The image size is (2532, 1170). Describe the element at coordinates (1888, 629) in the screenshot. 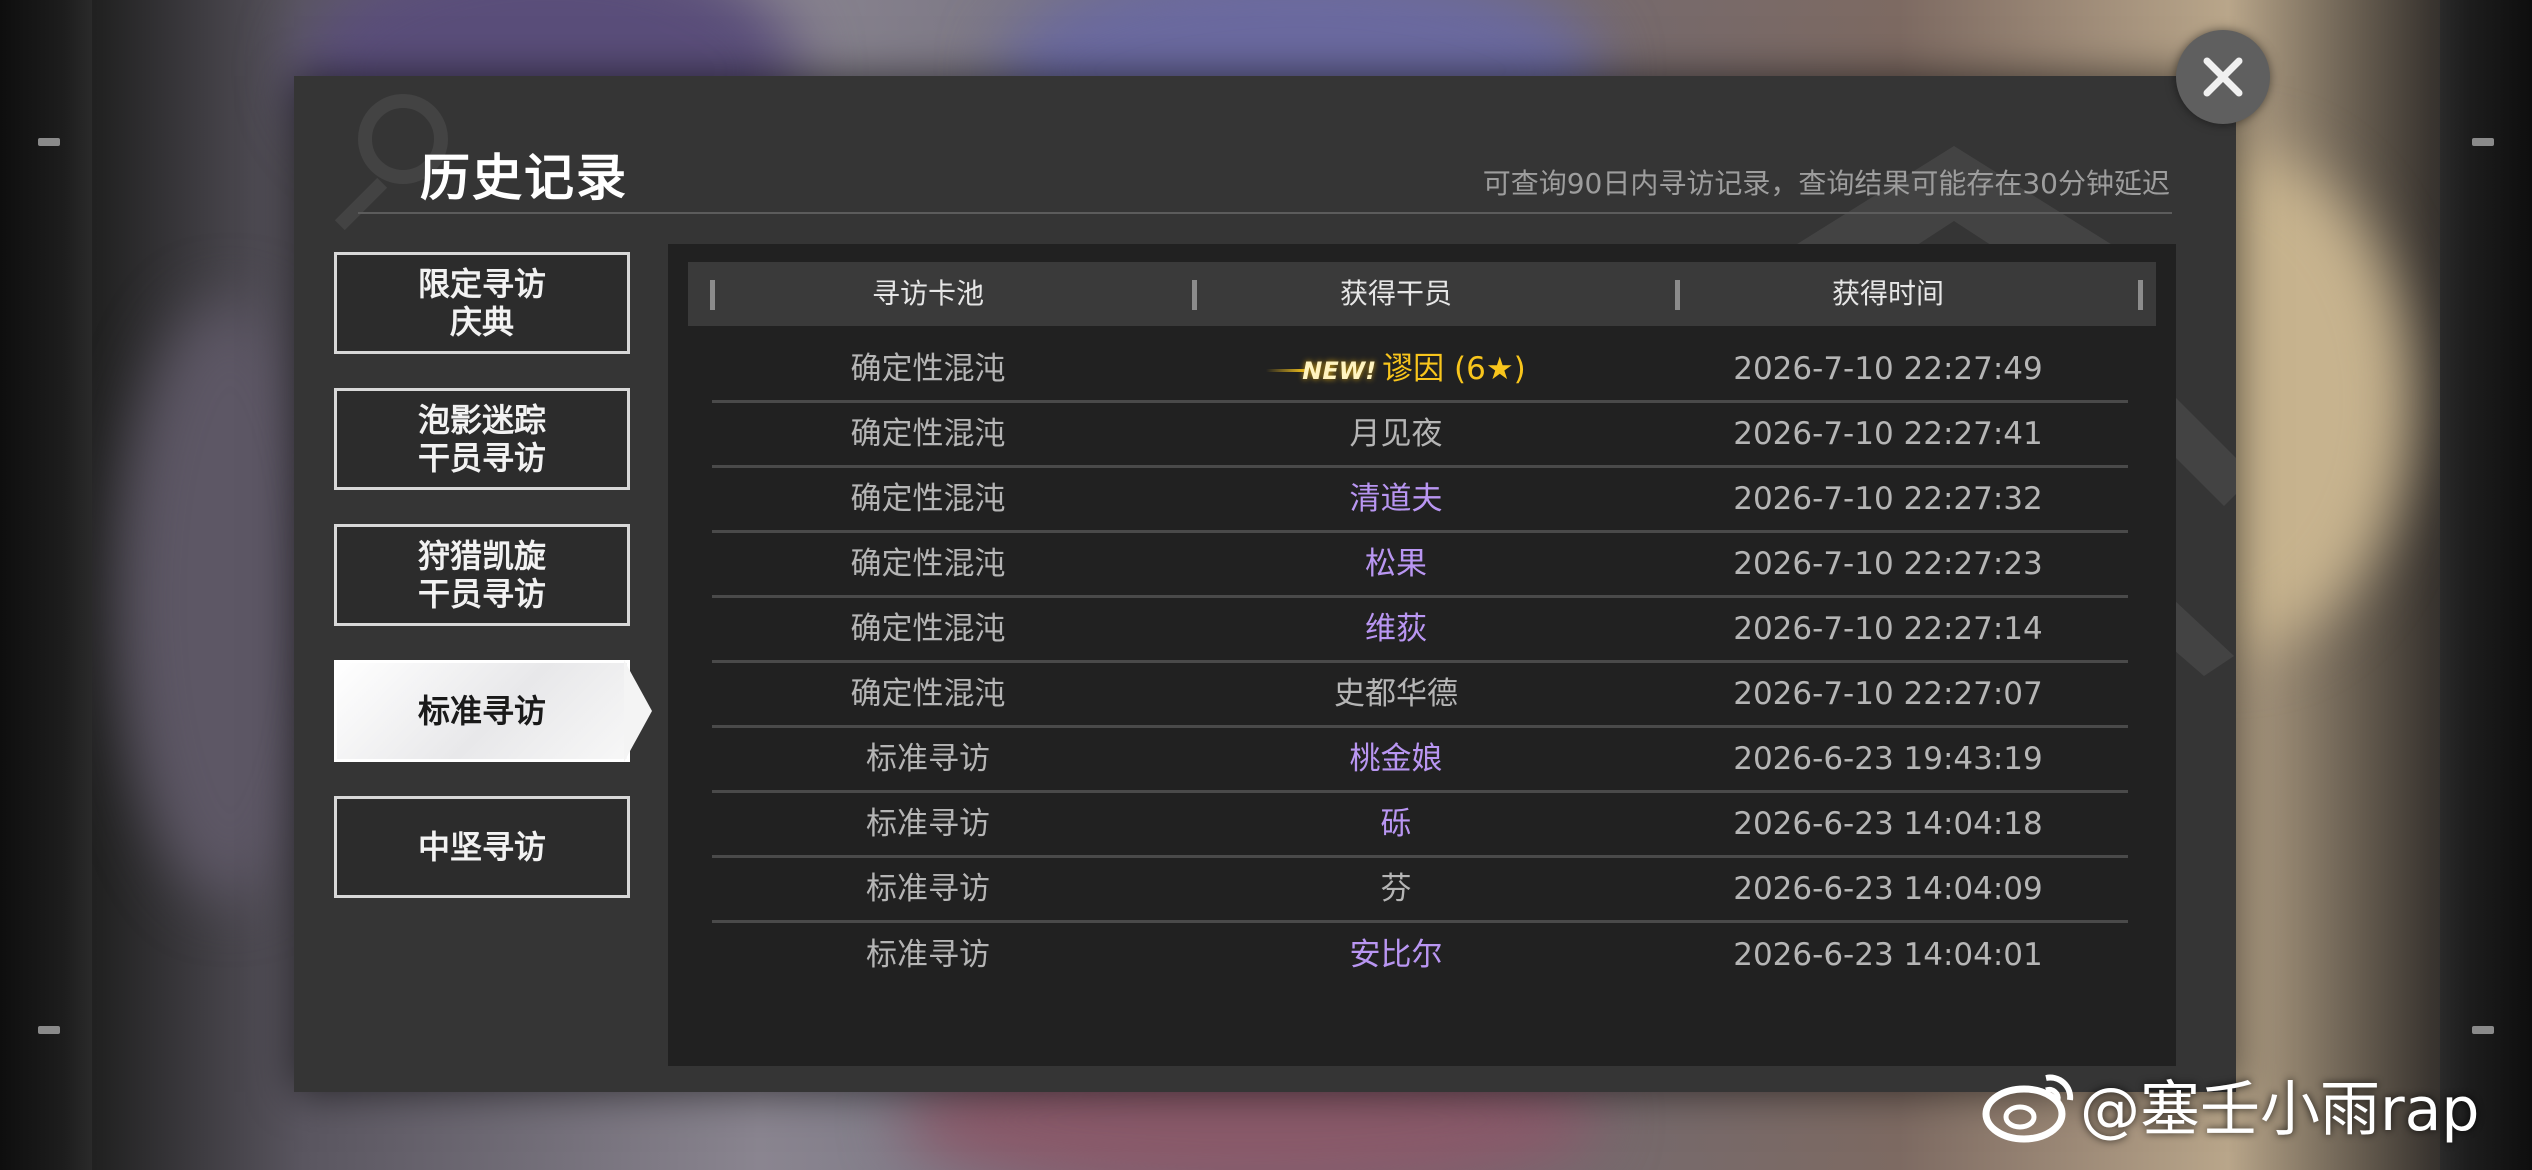

I see `time-cell: 2026-7-10 22:27:14` at that location.